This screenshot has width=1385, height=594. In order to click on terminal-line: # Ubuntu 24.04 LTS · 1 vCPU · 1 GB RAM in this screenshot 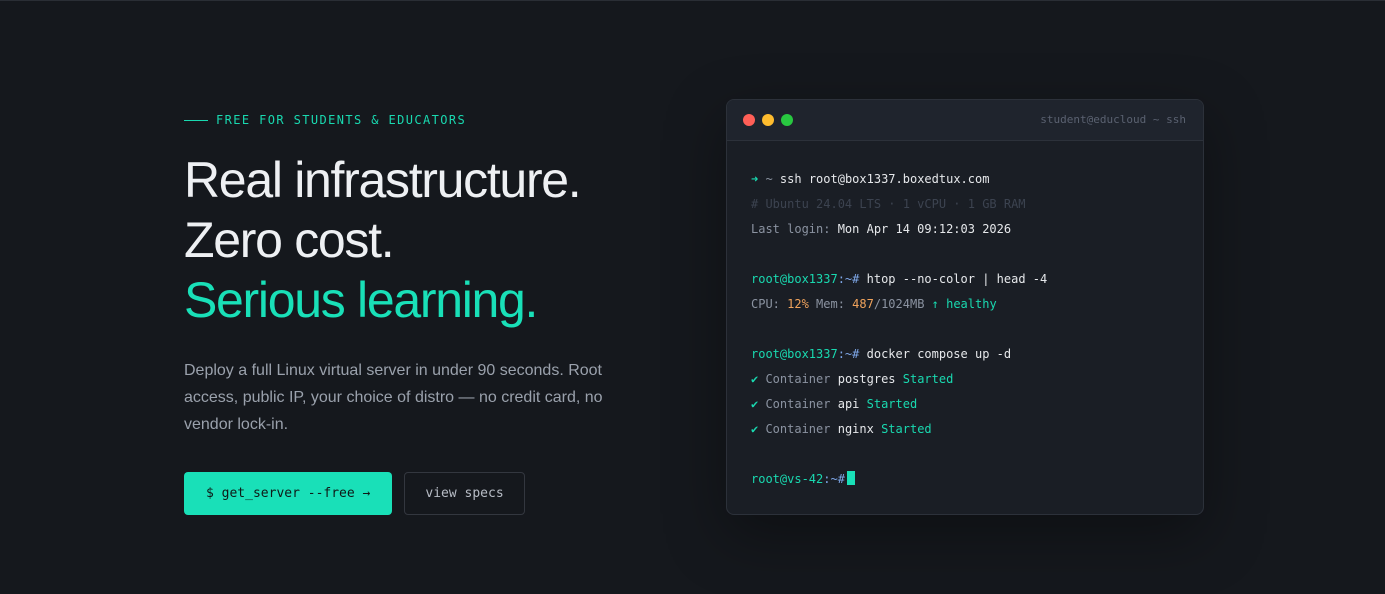, I will do `click(965, 204)`.